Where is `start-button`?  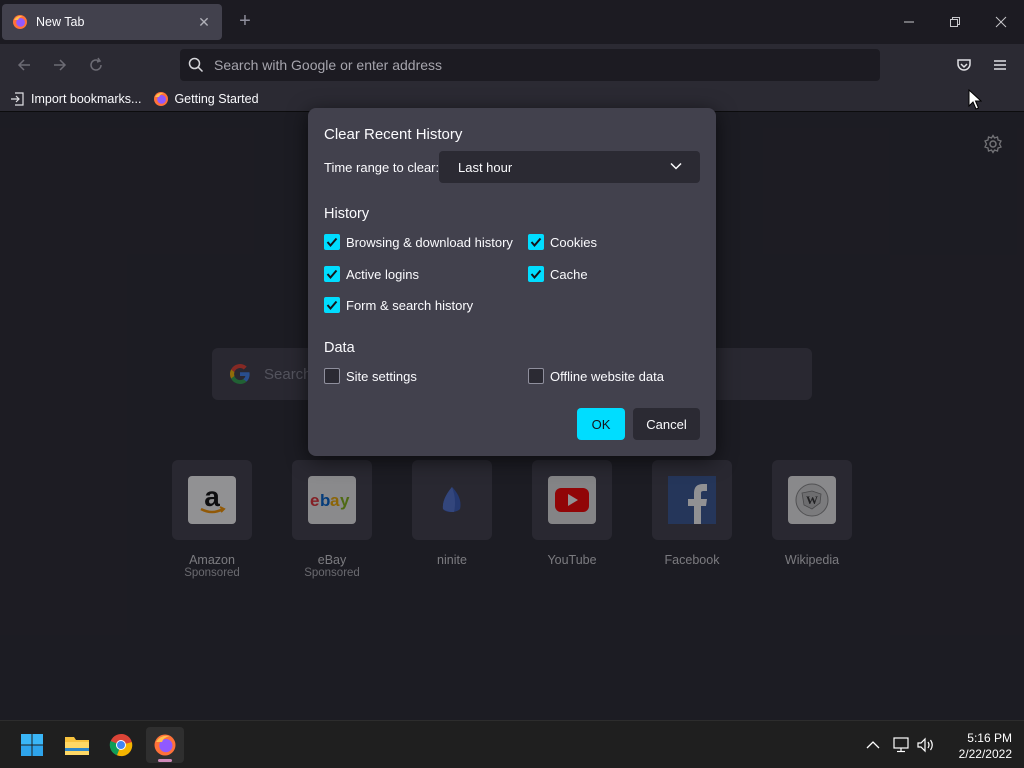 start-button is located at coordinates (32, 745).